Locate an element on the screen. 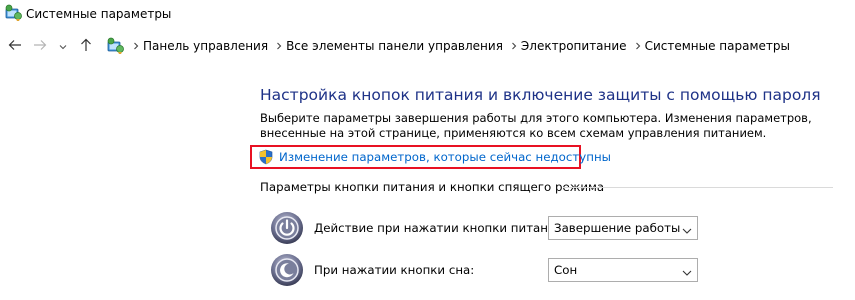 The height and width of the screenshot is (300, 855). power-action-label: Действие при нажатии кнопки питания: is located at coordinates (440, 228).